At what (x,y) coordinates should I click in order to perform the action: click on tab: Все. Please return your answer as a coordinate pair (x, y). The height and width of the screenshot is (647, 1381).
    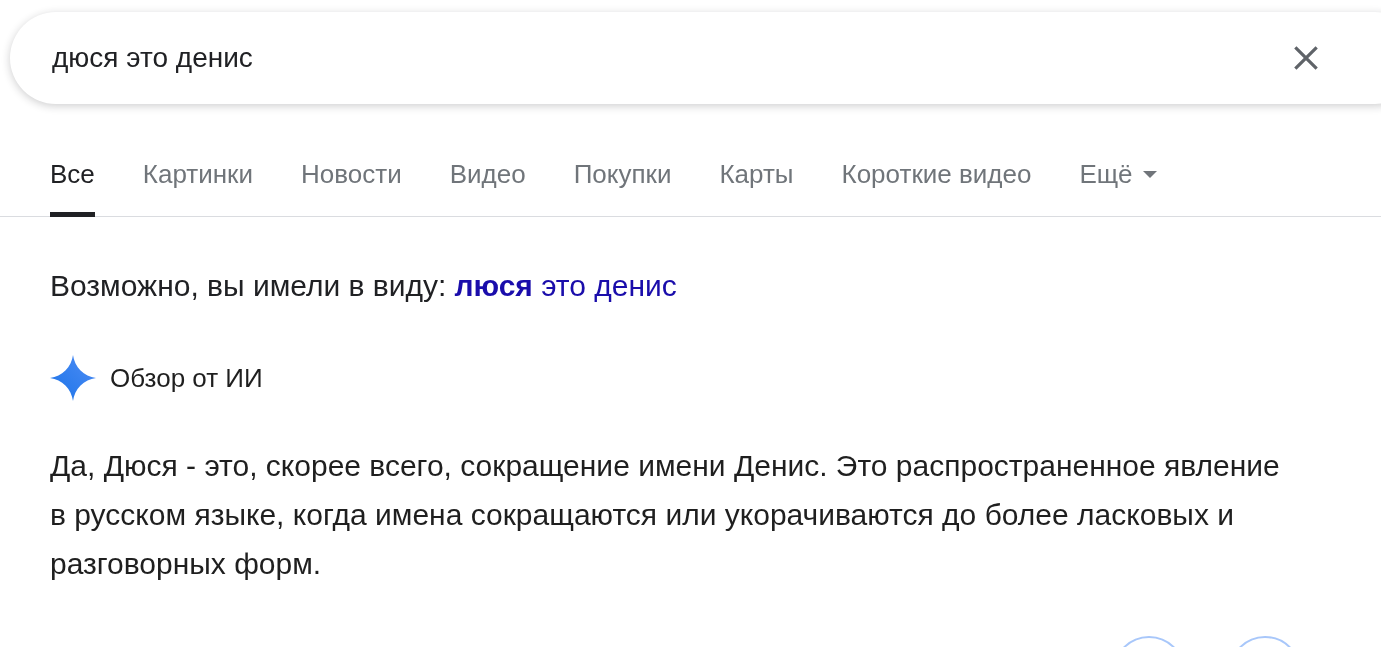
    Looking at the image, I should click on (72, 188).